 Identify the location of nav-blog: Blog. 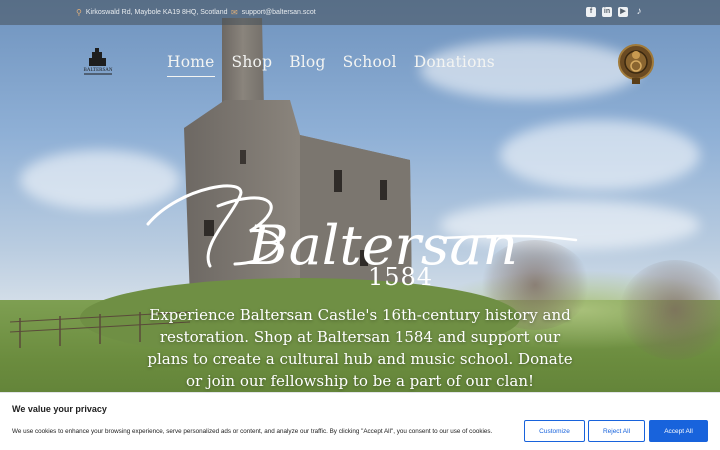
(307, 65).